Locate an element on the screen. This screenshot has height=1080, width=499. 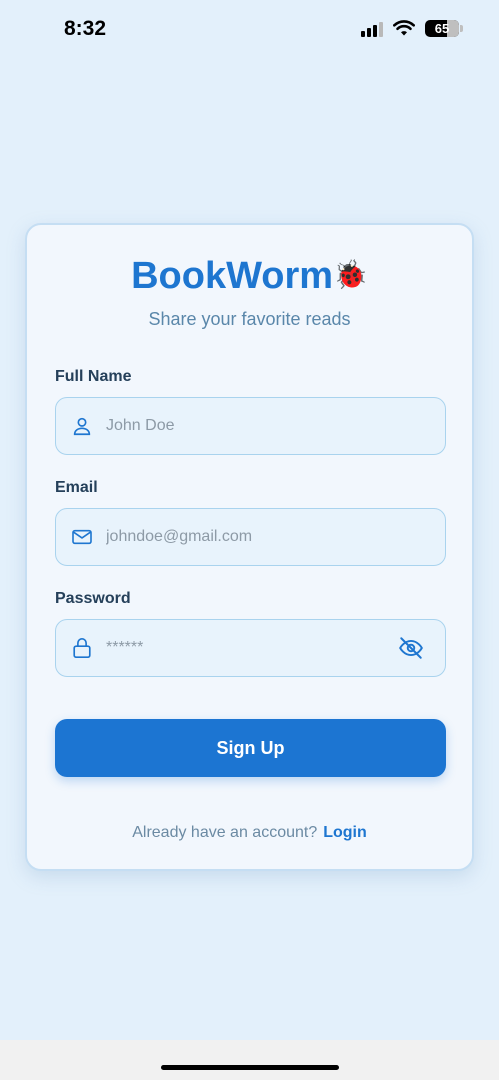
battery-icon: 65 is located at coordinates (444, 28).